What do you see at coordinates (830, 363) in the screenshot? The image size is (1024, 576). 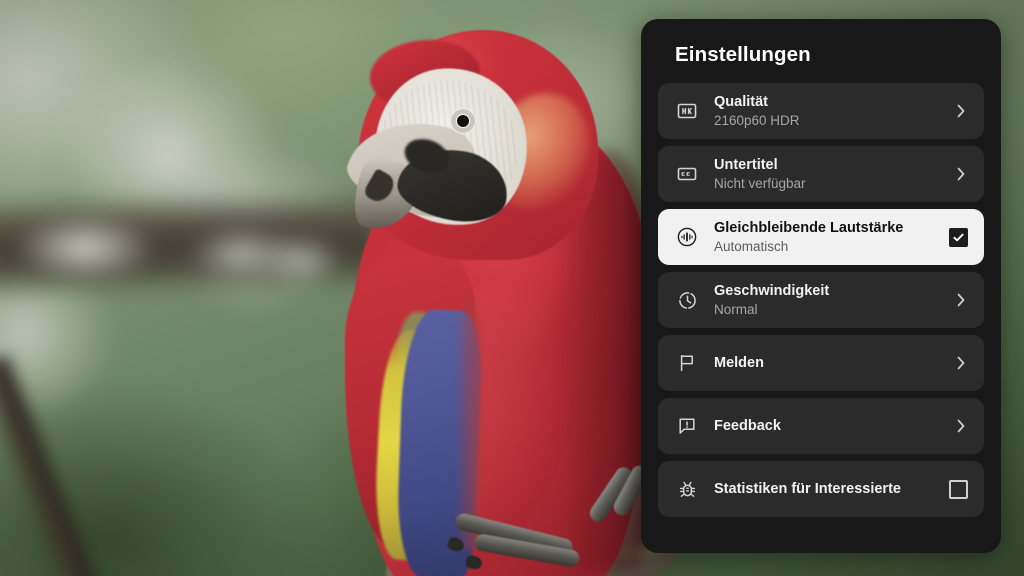 I see `settings-item-text: Melden` at bounding box center [830, 363].